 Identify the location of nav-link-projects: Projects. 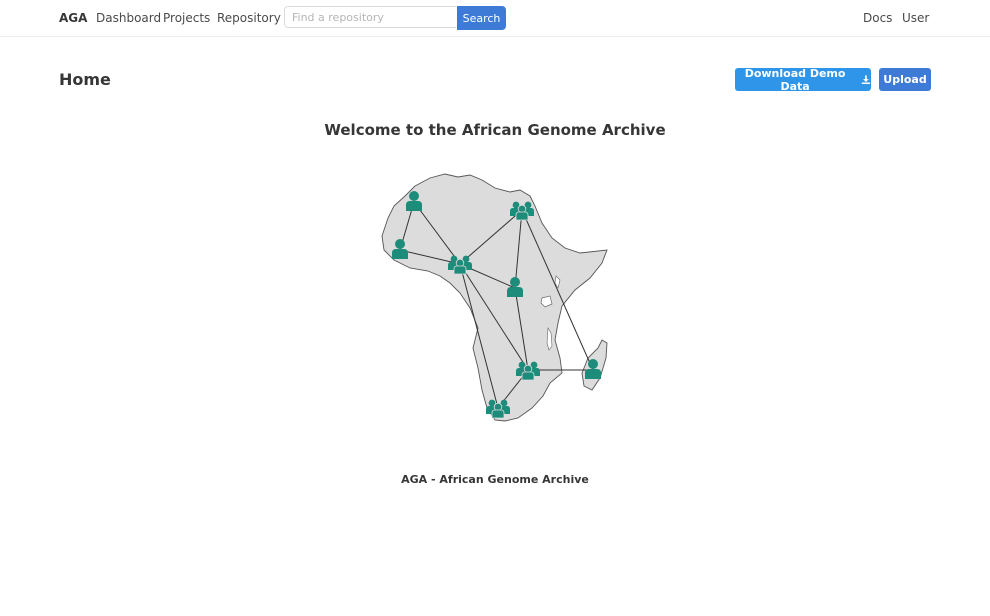
(186, 18).